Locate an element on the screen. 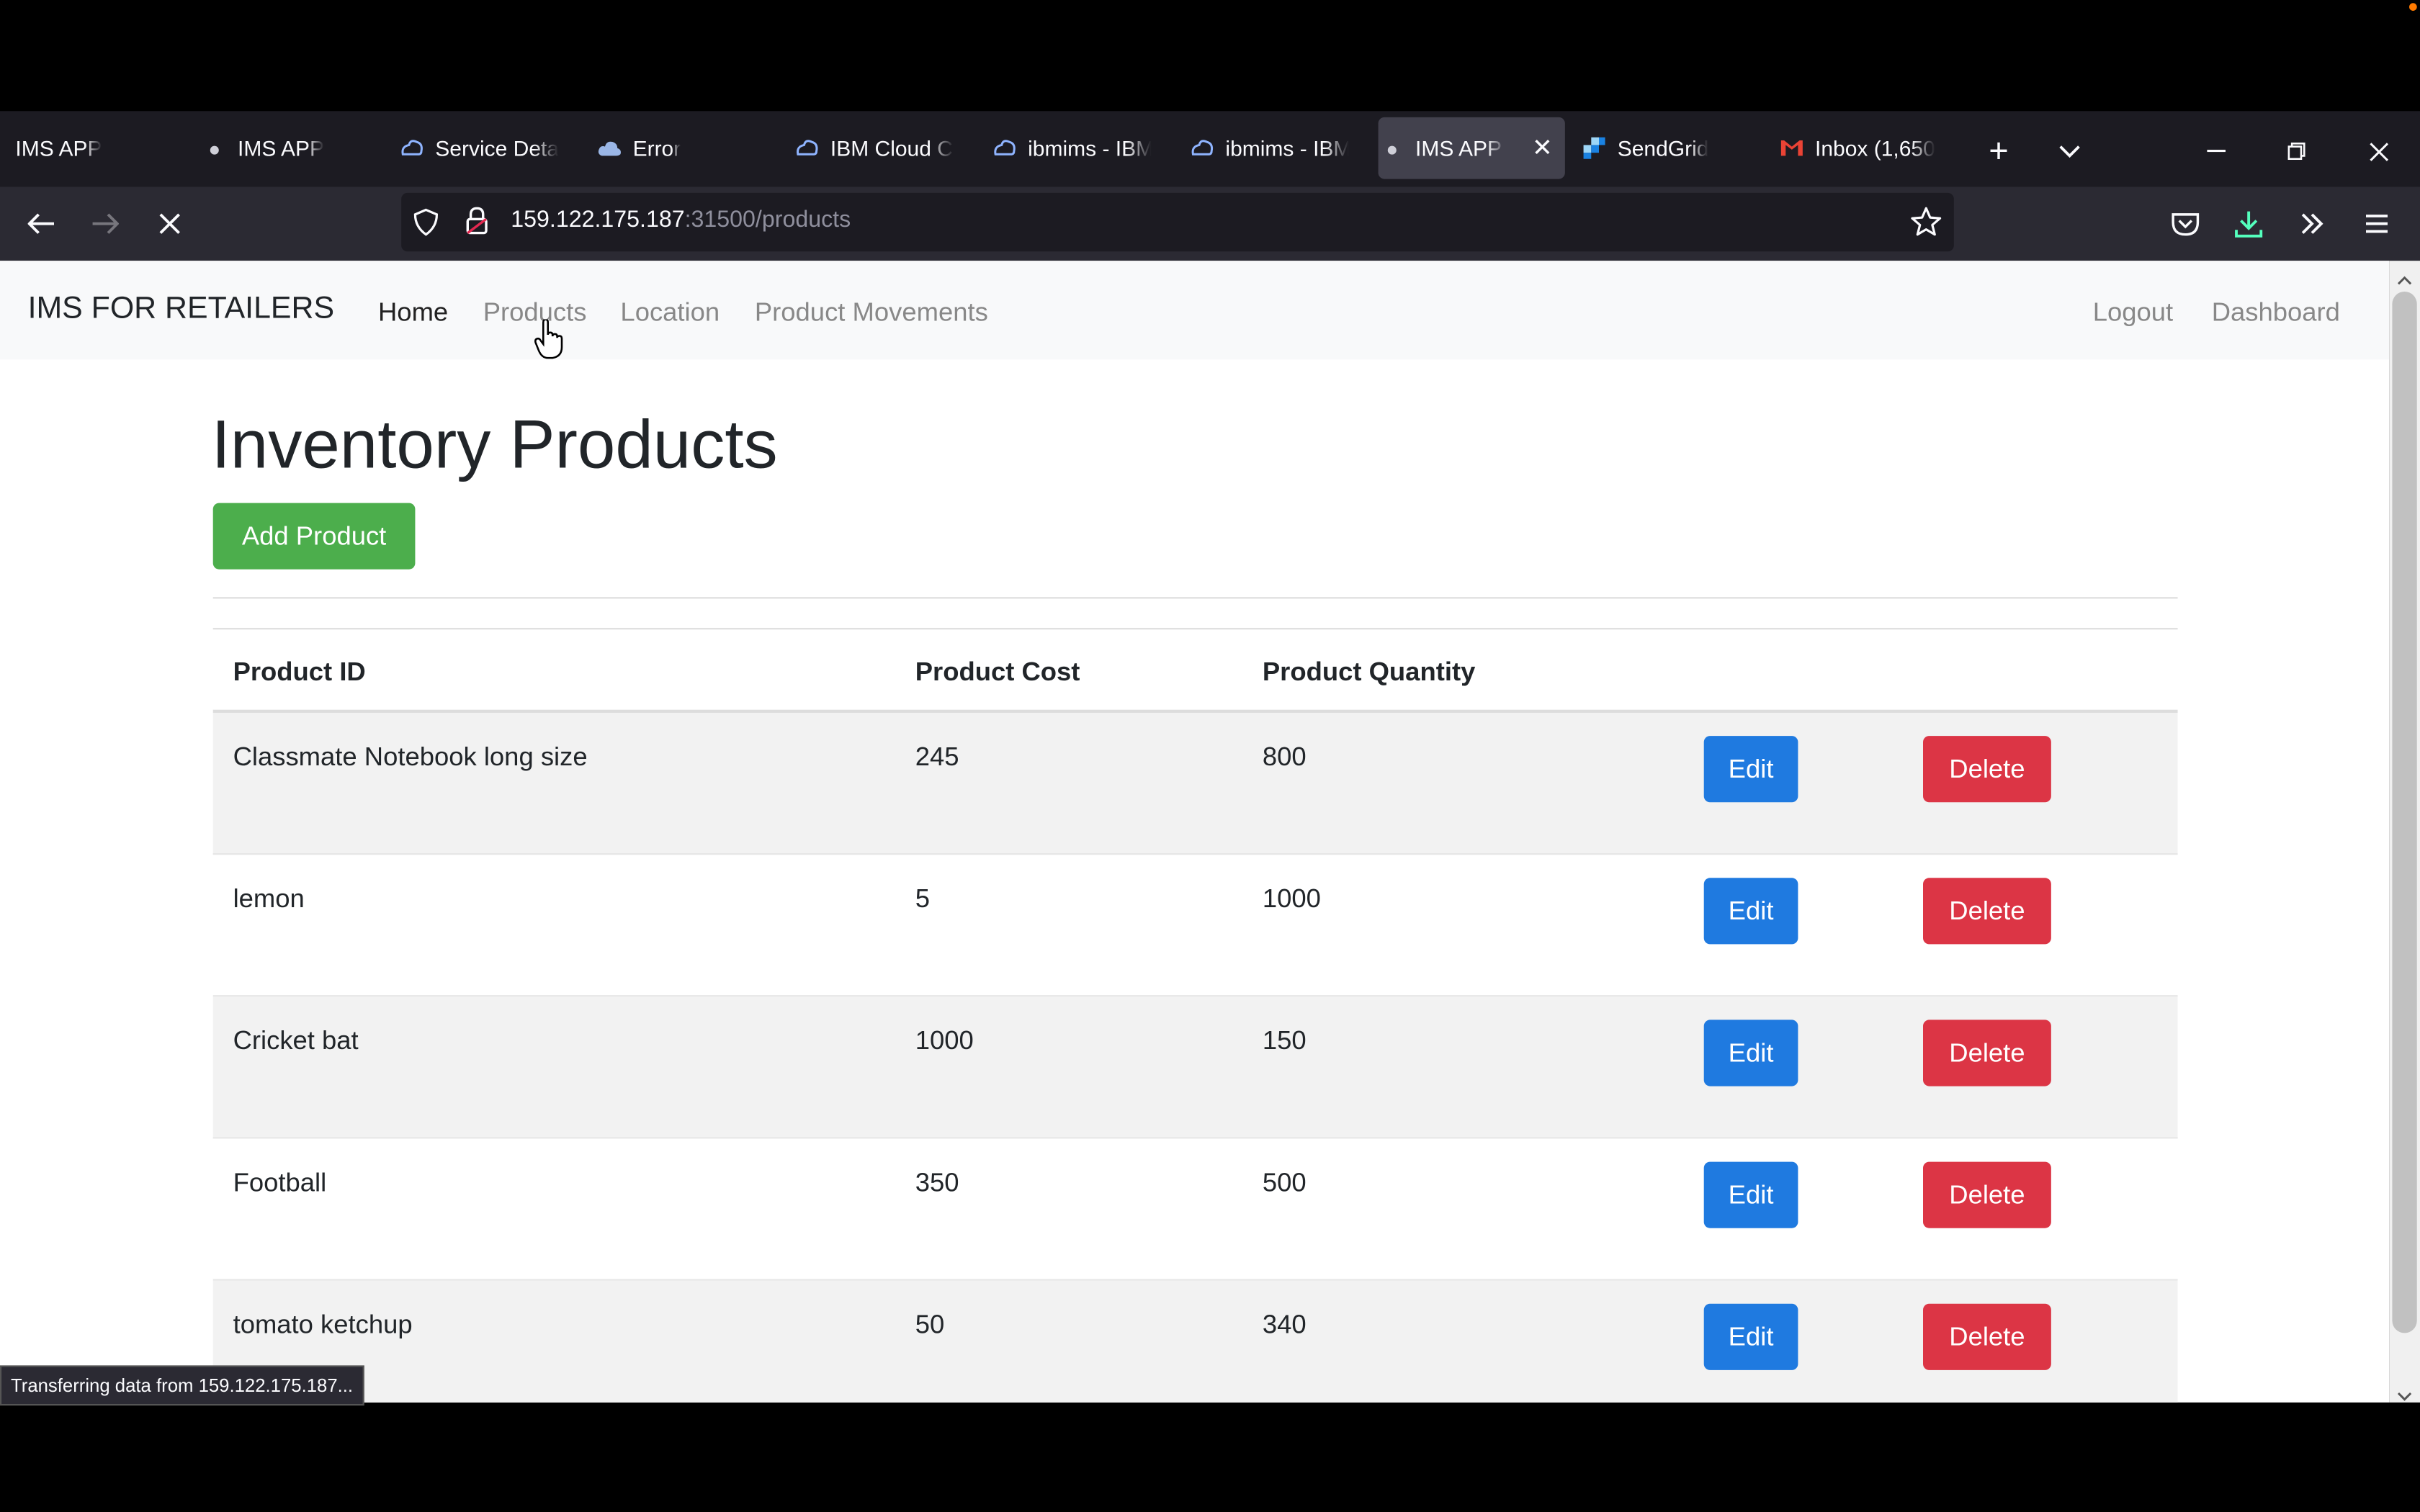 The image size is (2420, 1512). hamburger-menu-icon is located at coordinates (2376, 224).